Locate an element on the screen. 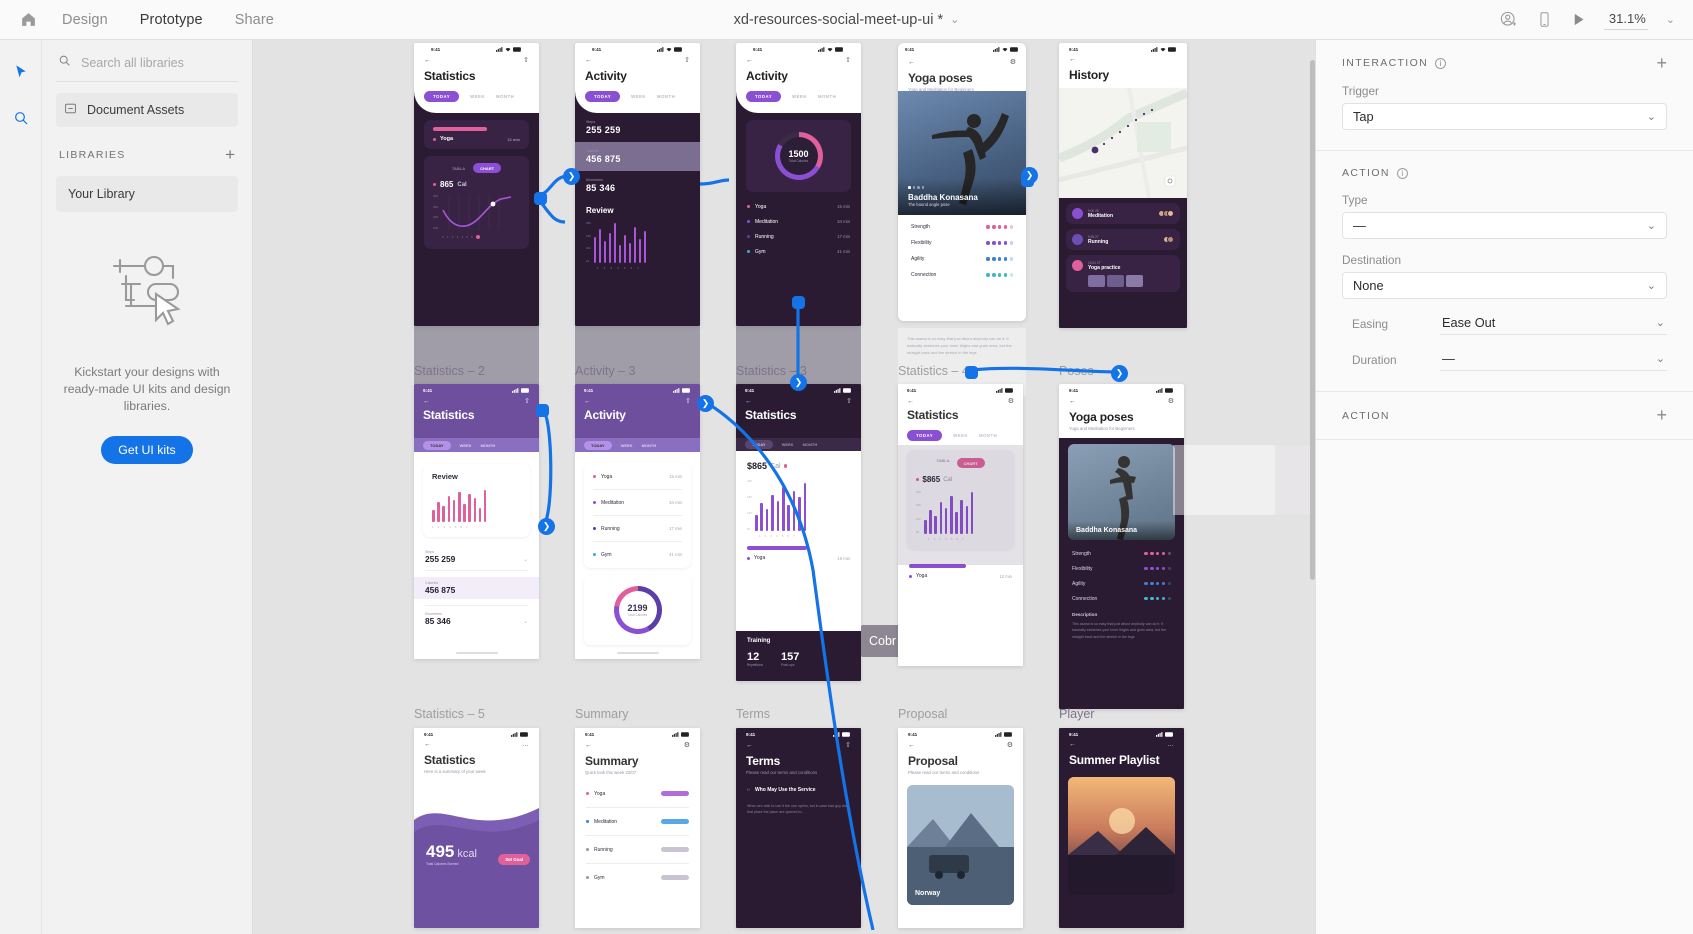  history-item: 9:00 29 Meditation is located at coordinates (1123, 213).